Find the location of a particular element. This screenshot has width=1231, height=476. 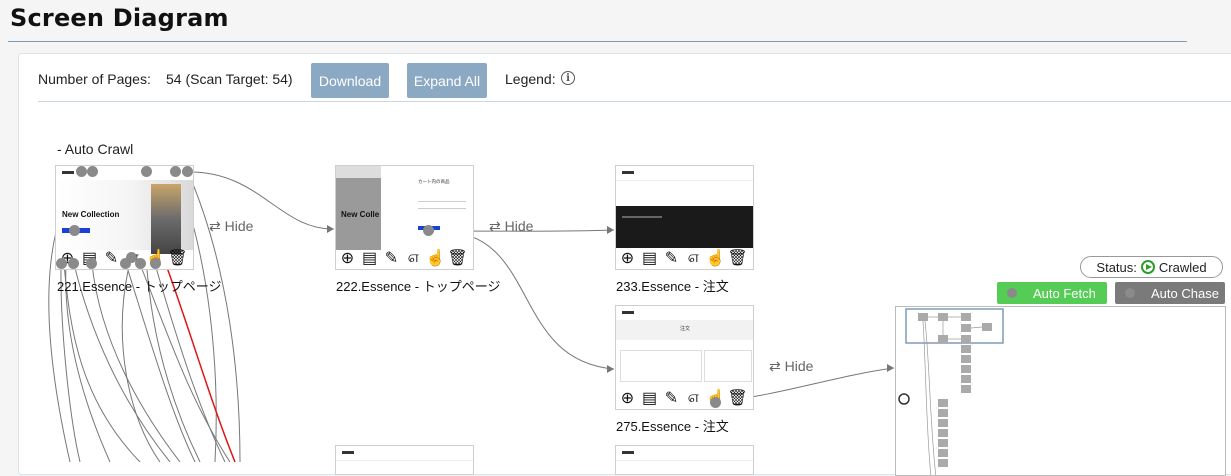

auto-fetch-label: Auto Fetch is located at coordinates (1064, 293).